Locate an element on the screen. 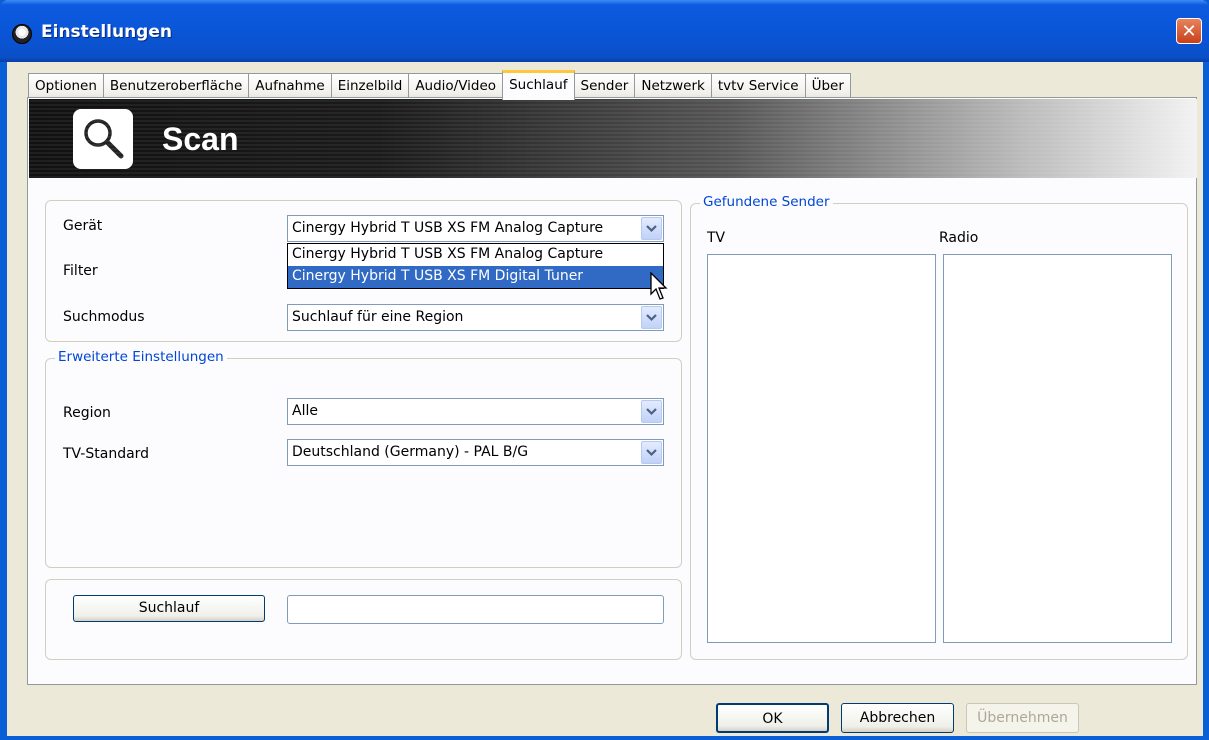  tv-standard-select: Deutschland (Germany) - PAL B/G is located at coordinates (475, 452).